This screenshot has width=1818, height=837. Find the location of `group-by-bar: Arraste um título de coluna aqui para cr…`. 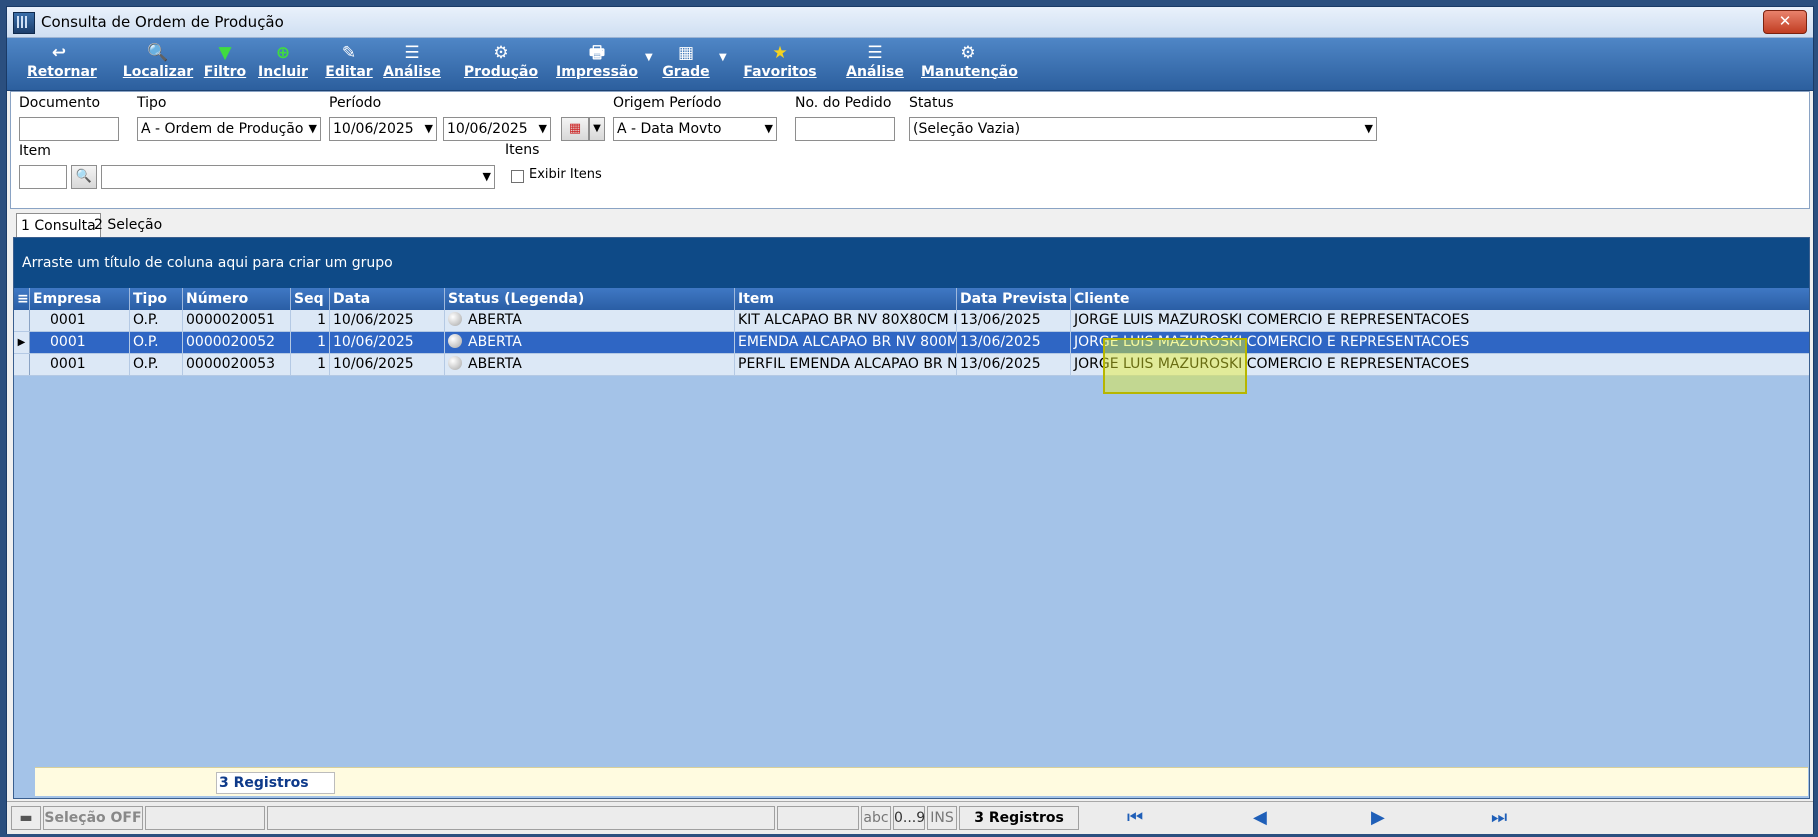

group-by-bar: Arraste um título de coluna aqui para cr… is located at coordinates (911, 263).